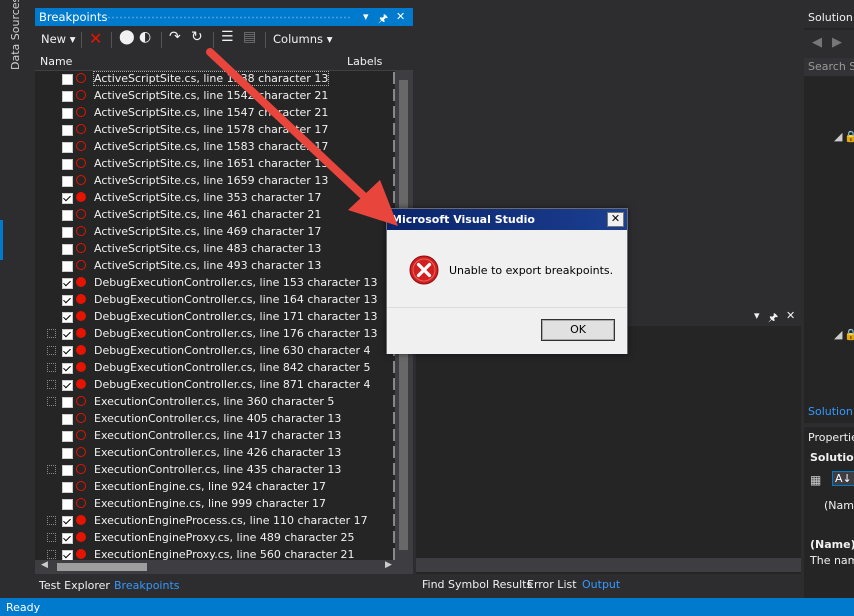 The height and width of the screenshot is (616, 854). What do you see at coordinates (578, 330) in the screenshot?
I see `ok-button: OK` at bounding box center [578, 330].